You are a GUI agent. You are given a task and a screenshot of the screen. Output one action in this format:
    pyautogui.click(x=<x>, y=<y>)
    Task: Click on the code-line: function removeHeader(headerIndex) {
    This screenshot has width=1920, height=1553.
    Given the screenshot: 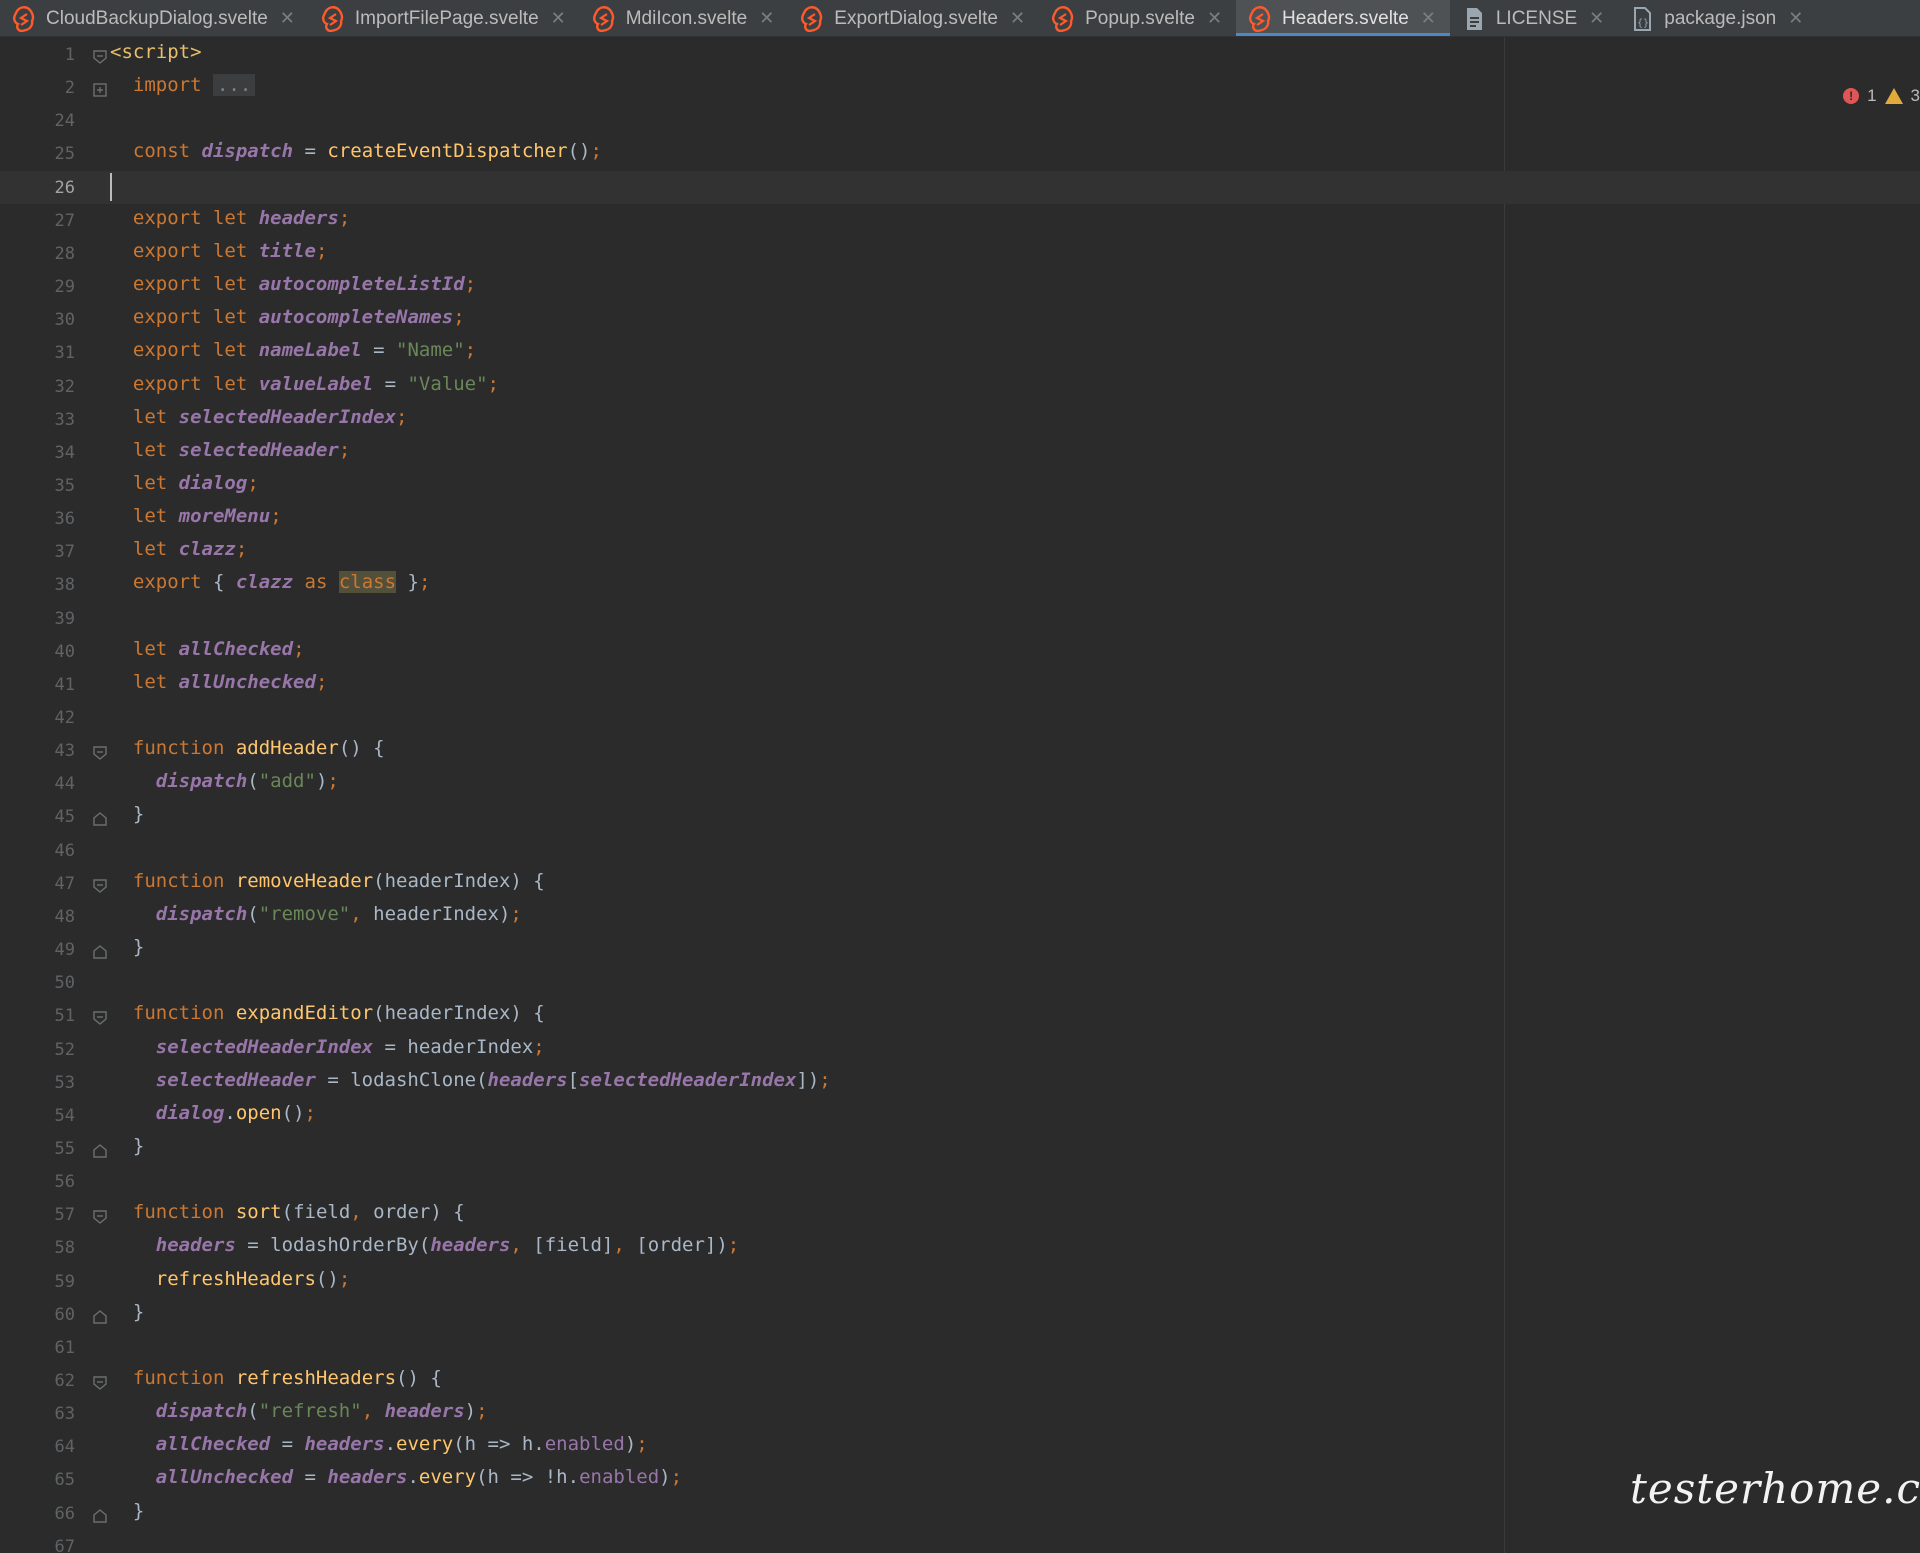 What is the action you would take?
    pyautogui.click(x=327, y=881)
    